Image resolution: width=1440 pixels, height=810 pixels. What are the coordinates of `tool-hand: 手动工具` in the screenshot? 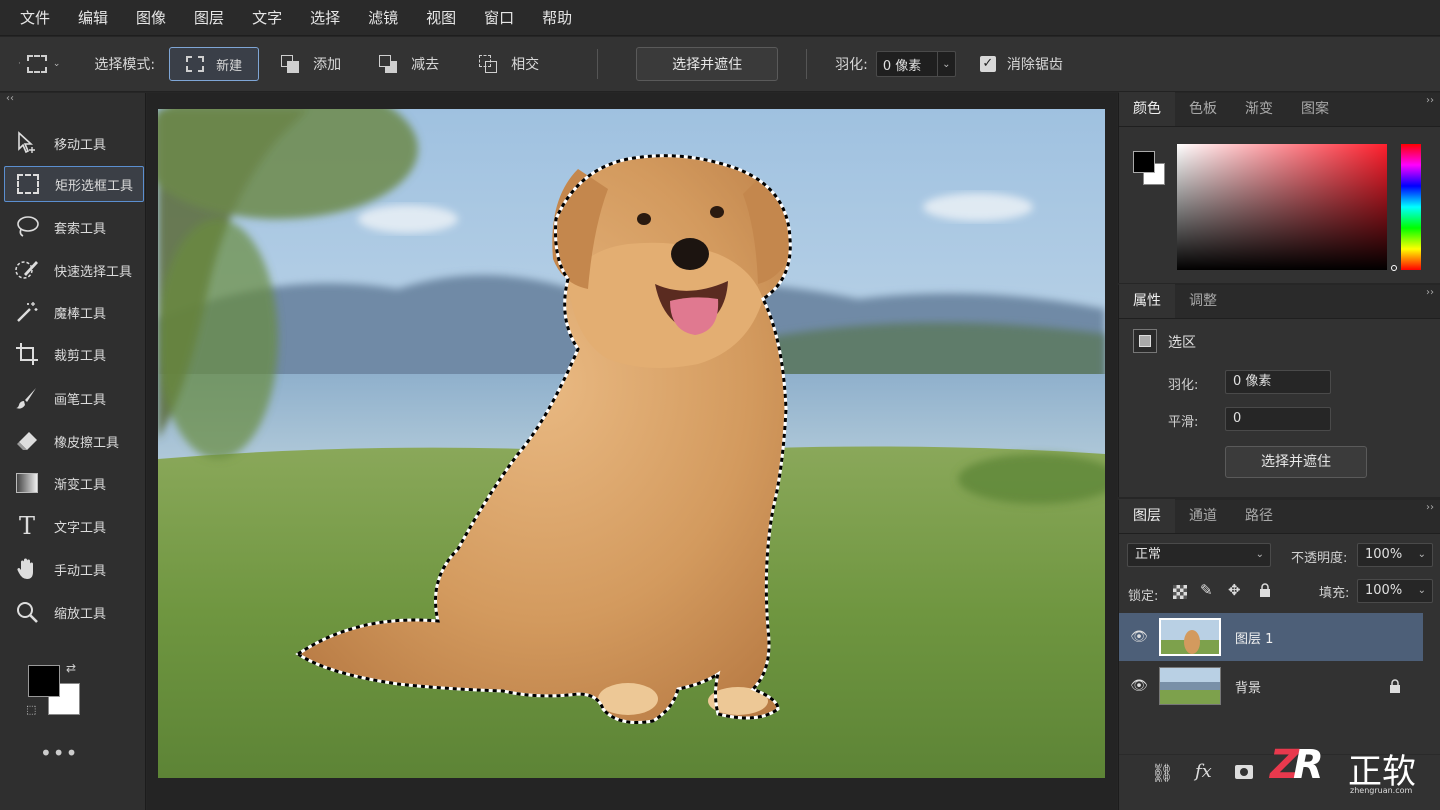 It's located at (74, 569).